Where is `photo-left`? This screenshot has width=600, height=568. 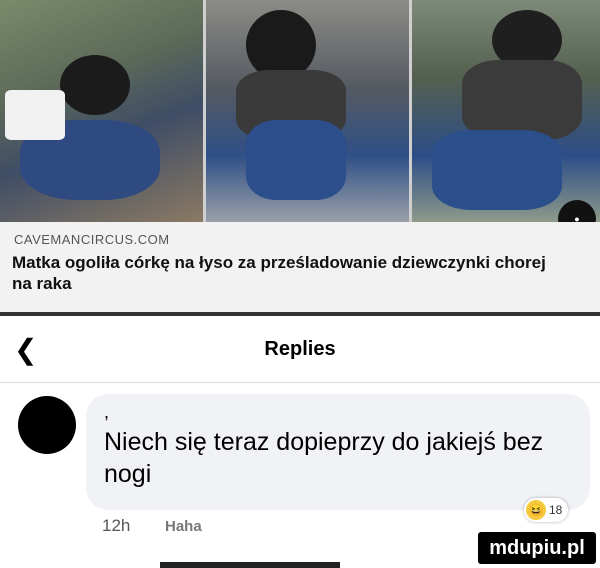
photo-left is located at coordinates (101, 111).